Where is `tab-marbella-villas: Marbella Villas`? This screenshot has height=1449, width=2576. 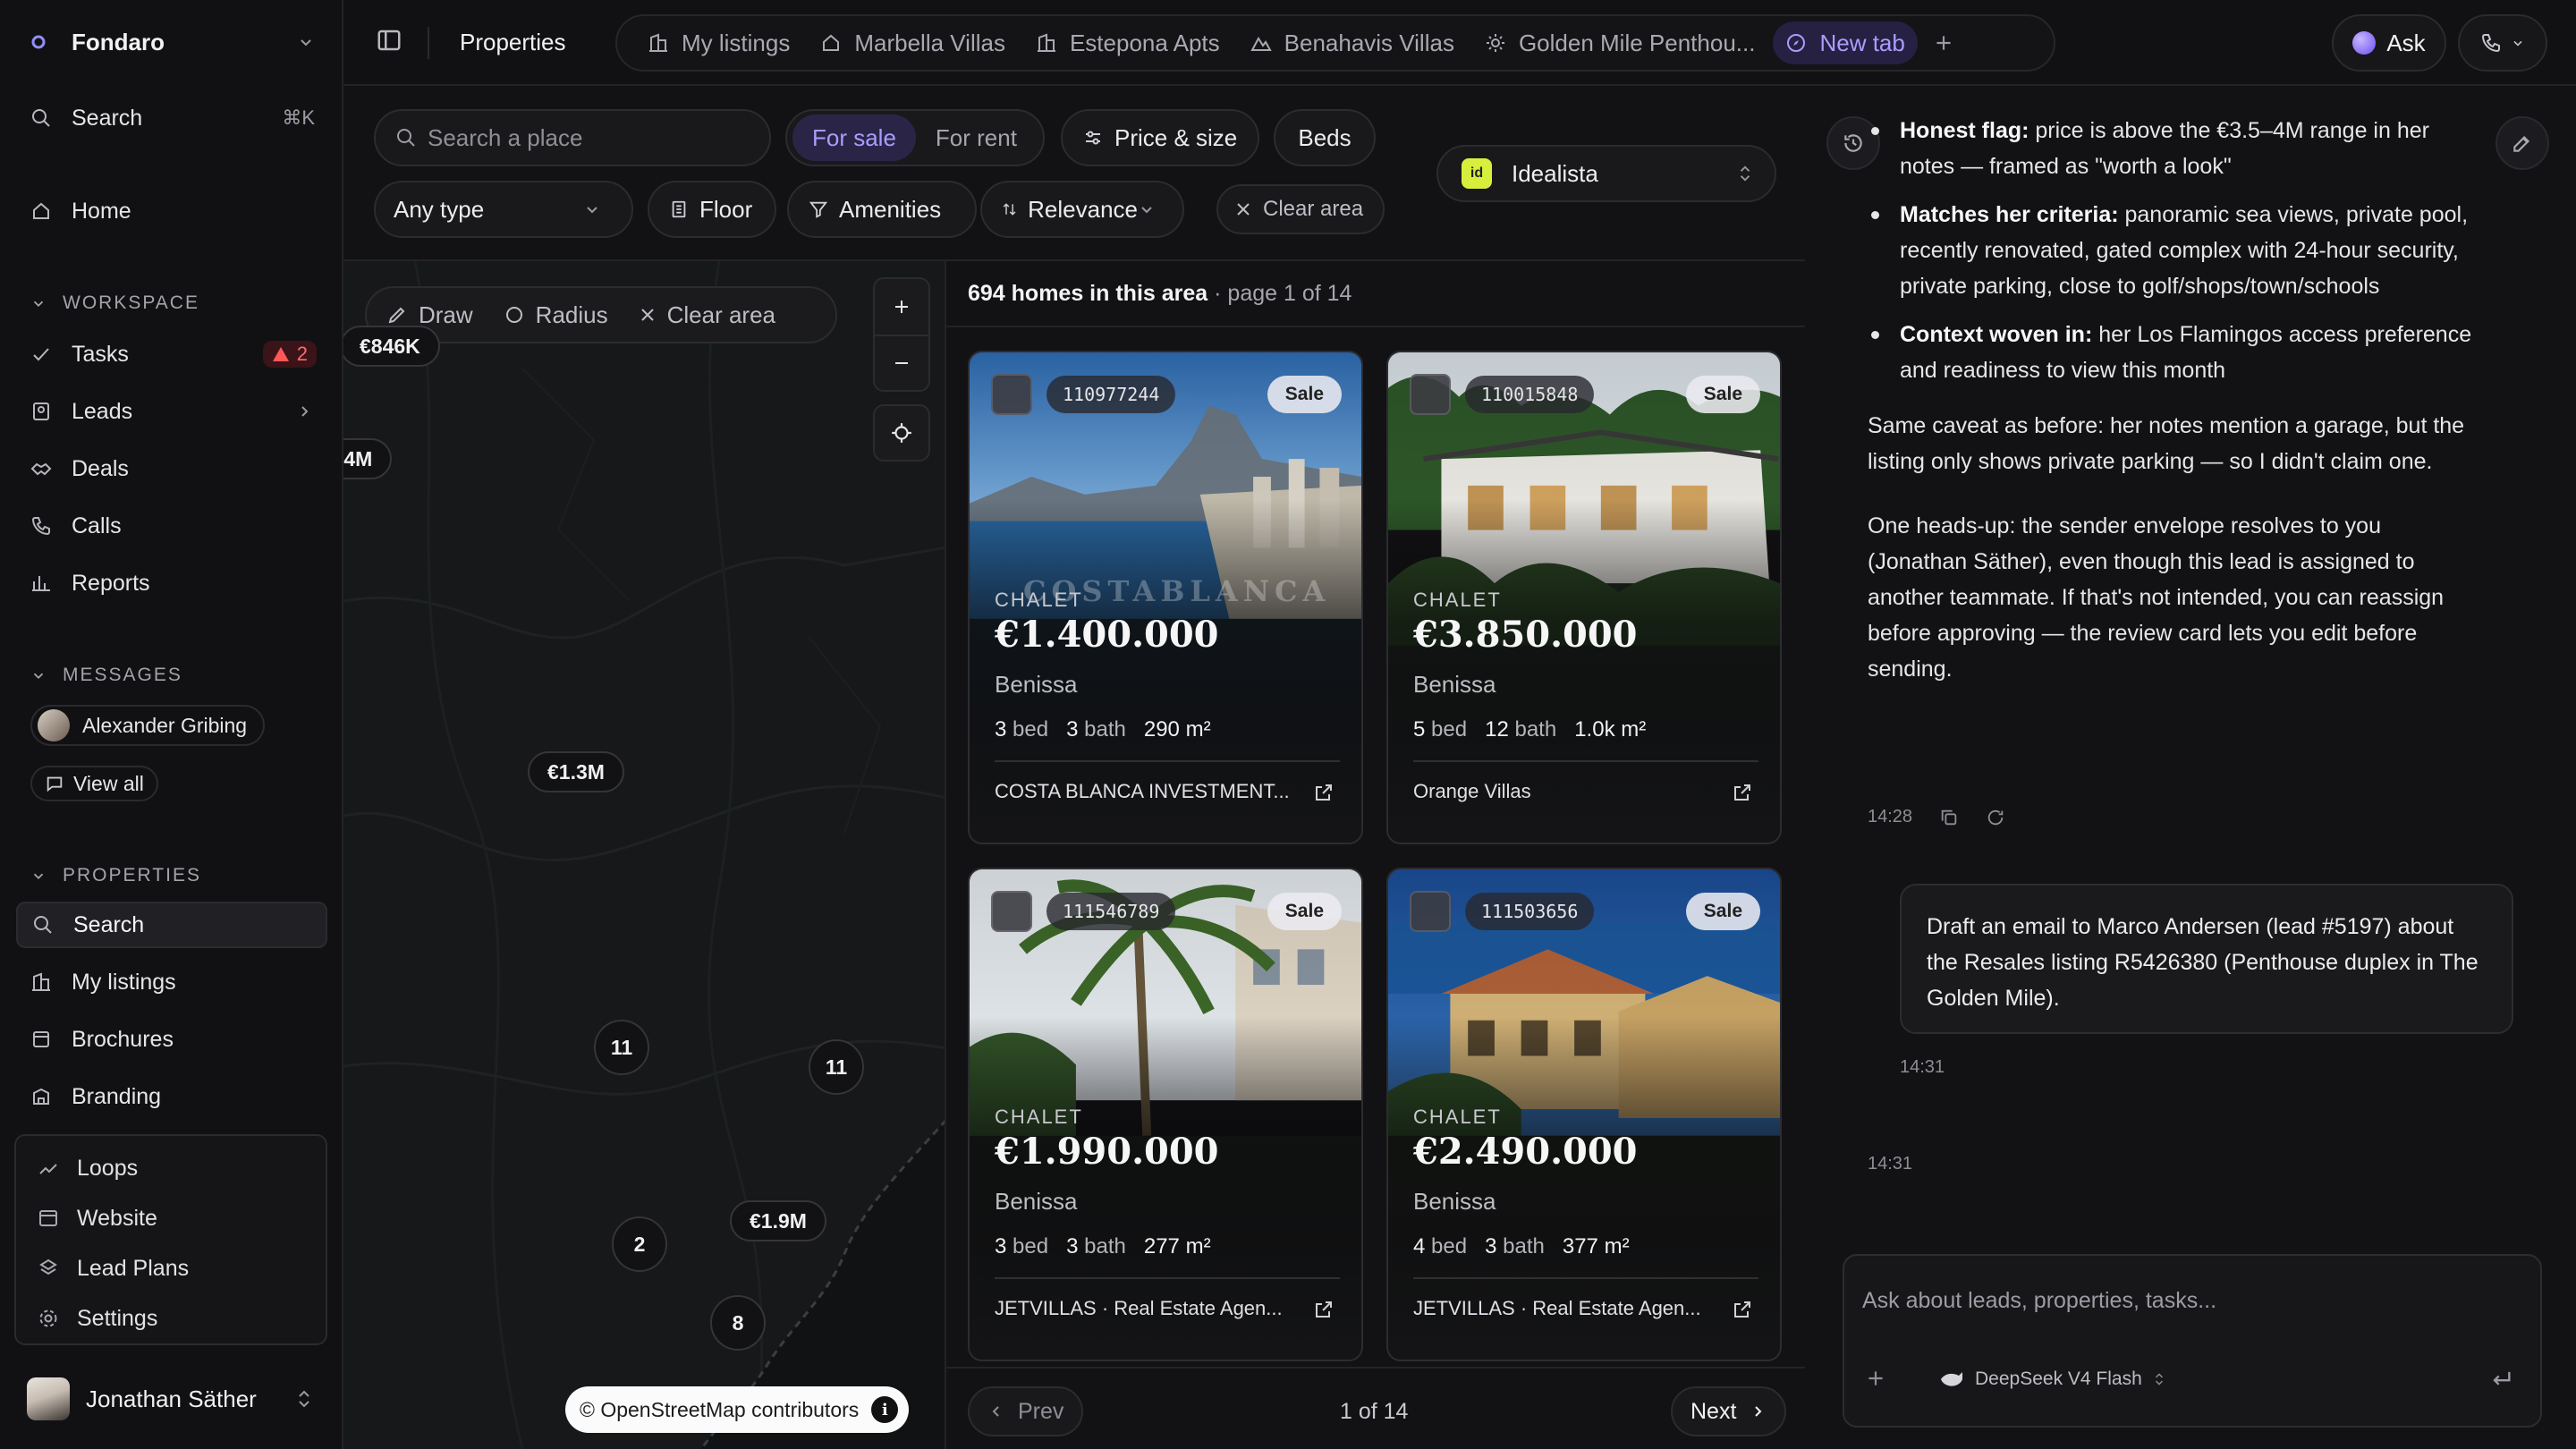
tab-marbella-villas: Marbella Villas is located at coordinates (913, 42).